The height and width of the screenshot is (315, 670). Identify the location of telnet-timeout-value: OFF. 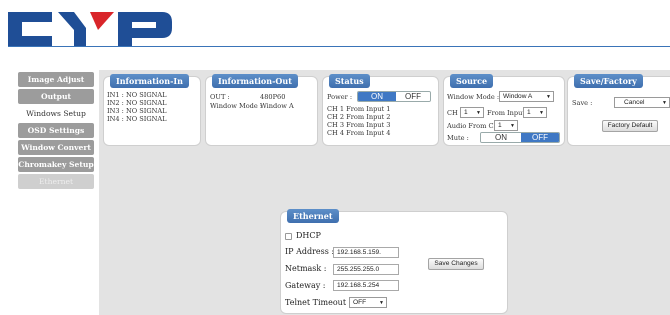
(360, 302).